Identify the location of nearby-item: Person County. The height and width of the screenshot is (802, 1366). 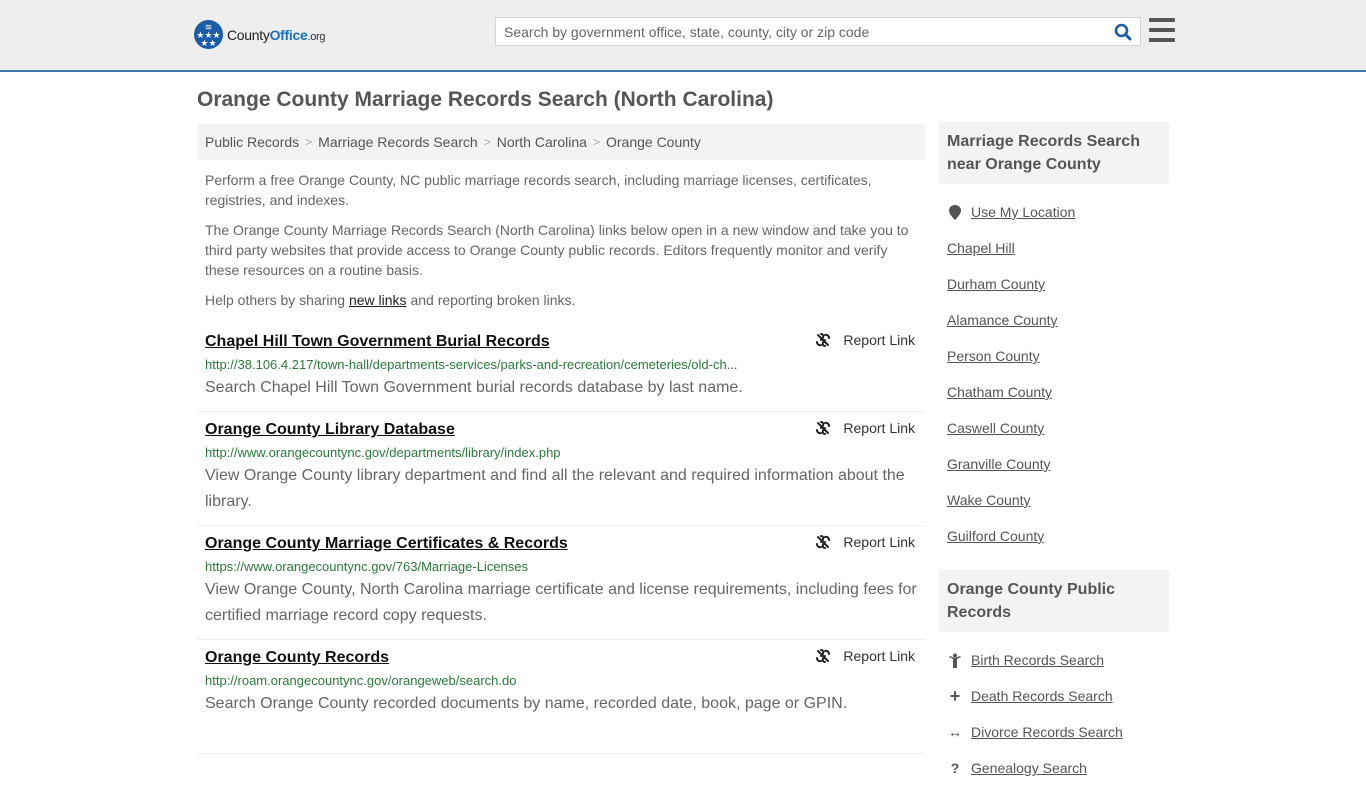
(1054, 356).